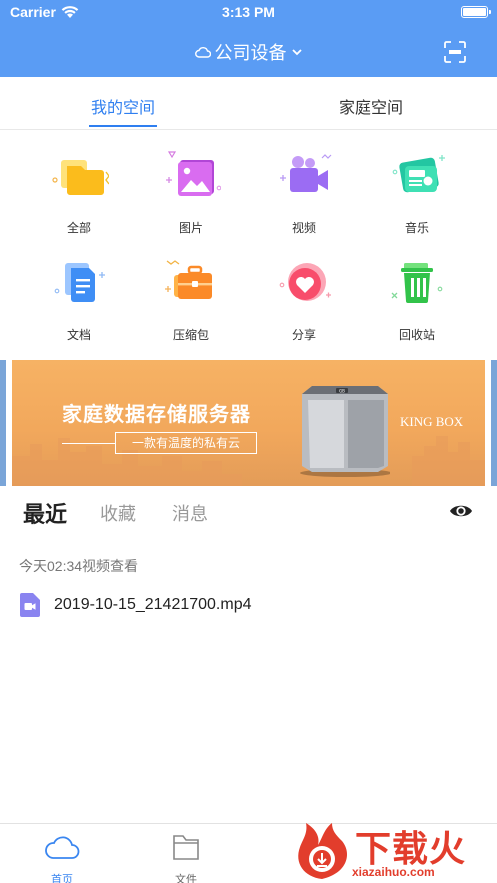  I want to click on device-name: 公司设备, so click(250, 53).